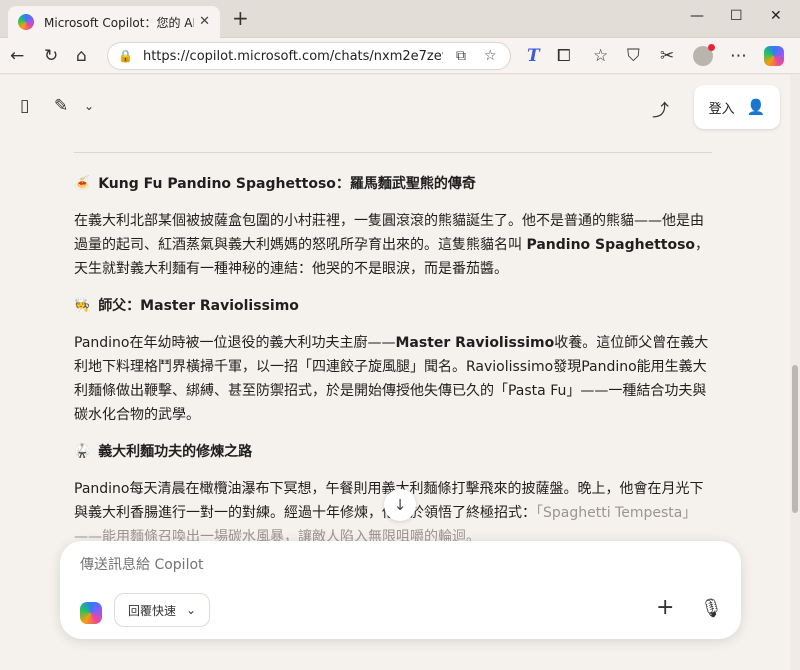  What do you see at coordinates (665, 608) in the screenshot?
I see `add-attachment-button: +` at bounding box center [665, 608].